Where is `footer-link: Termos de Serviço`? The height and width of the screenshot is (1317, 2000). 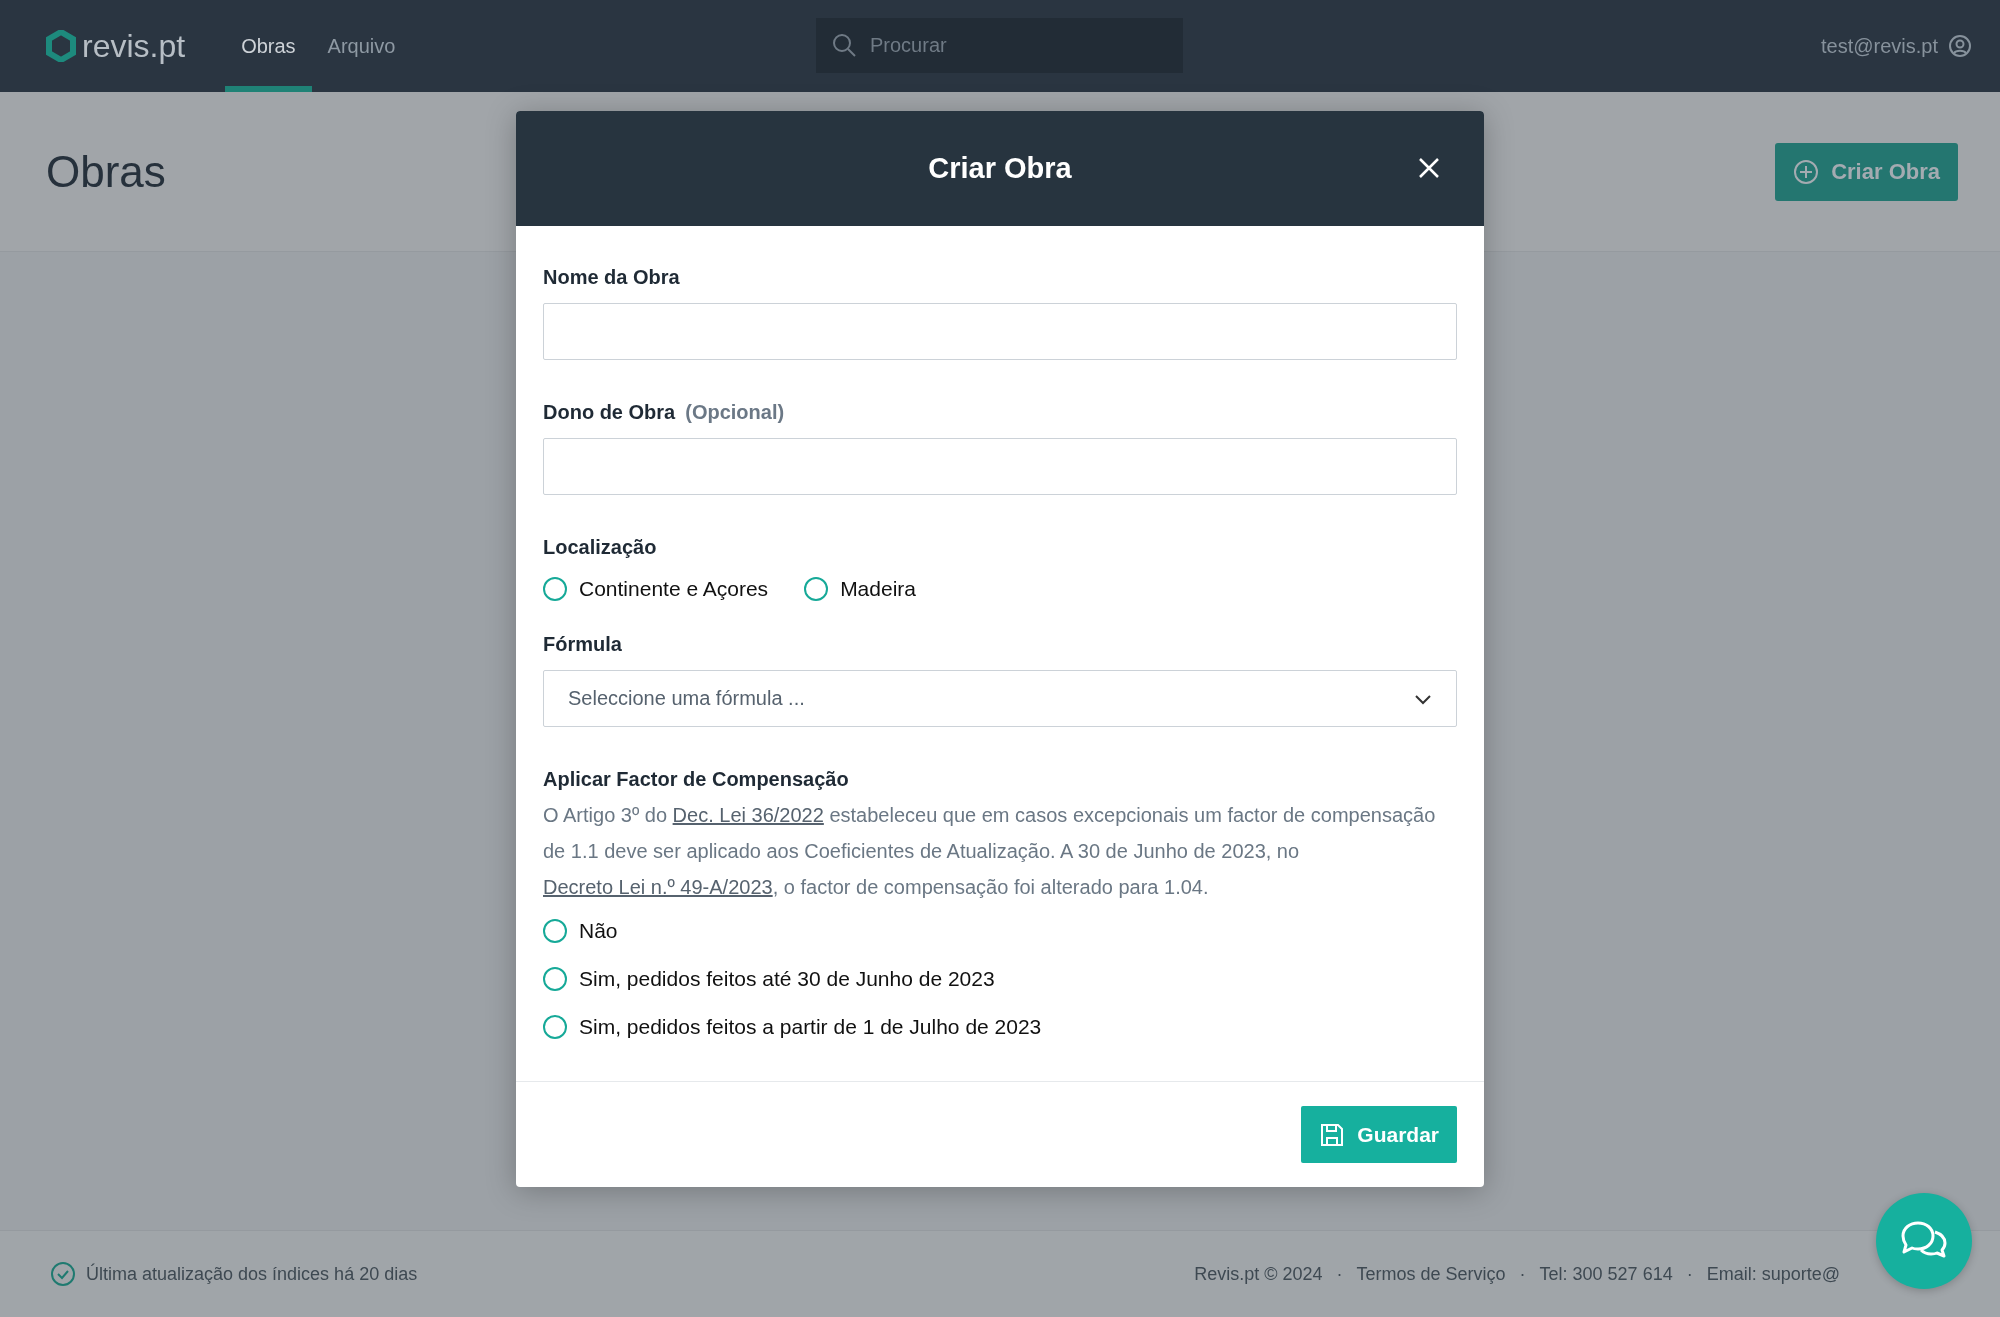 footer-link: Termos de Serviço is located at coordinates (1431, 1274).